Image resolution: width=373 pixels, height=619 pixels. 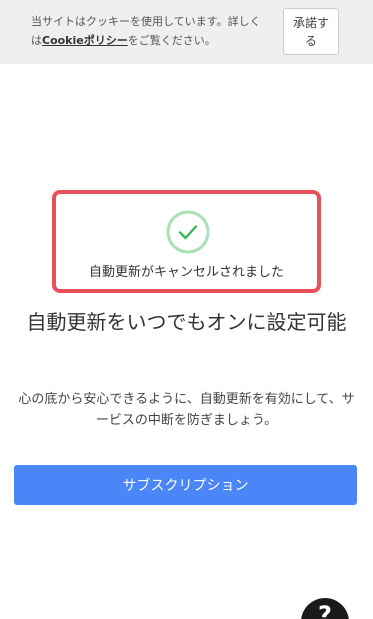 What do you see at coordinates (171, 40) in the screenshot?
I see `cookie-text-after: をご覧ください。` at bounding box center [171, 40].